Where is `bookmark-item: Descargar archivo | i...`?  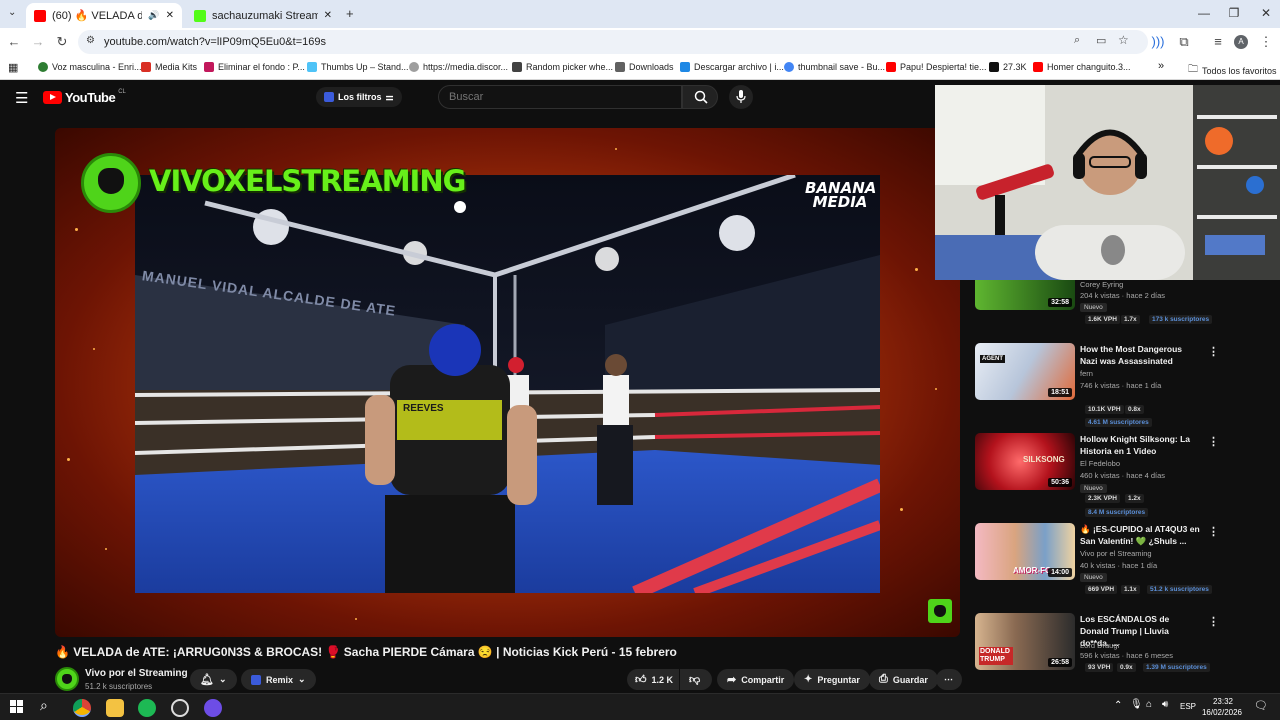
bookmark-item: Descargar archivo | i... is located at coordinates (732, 67).